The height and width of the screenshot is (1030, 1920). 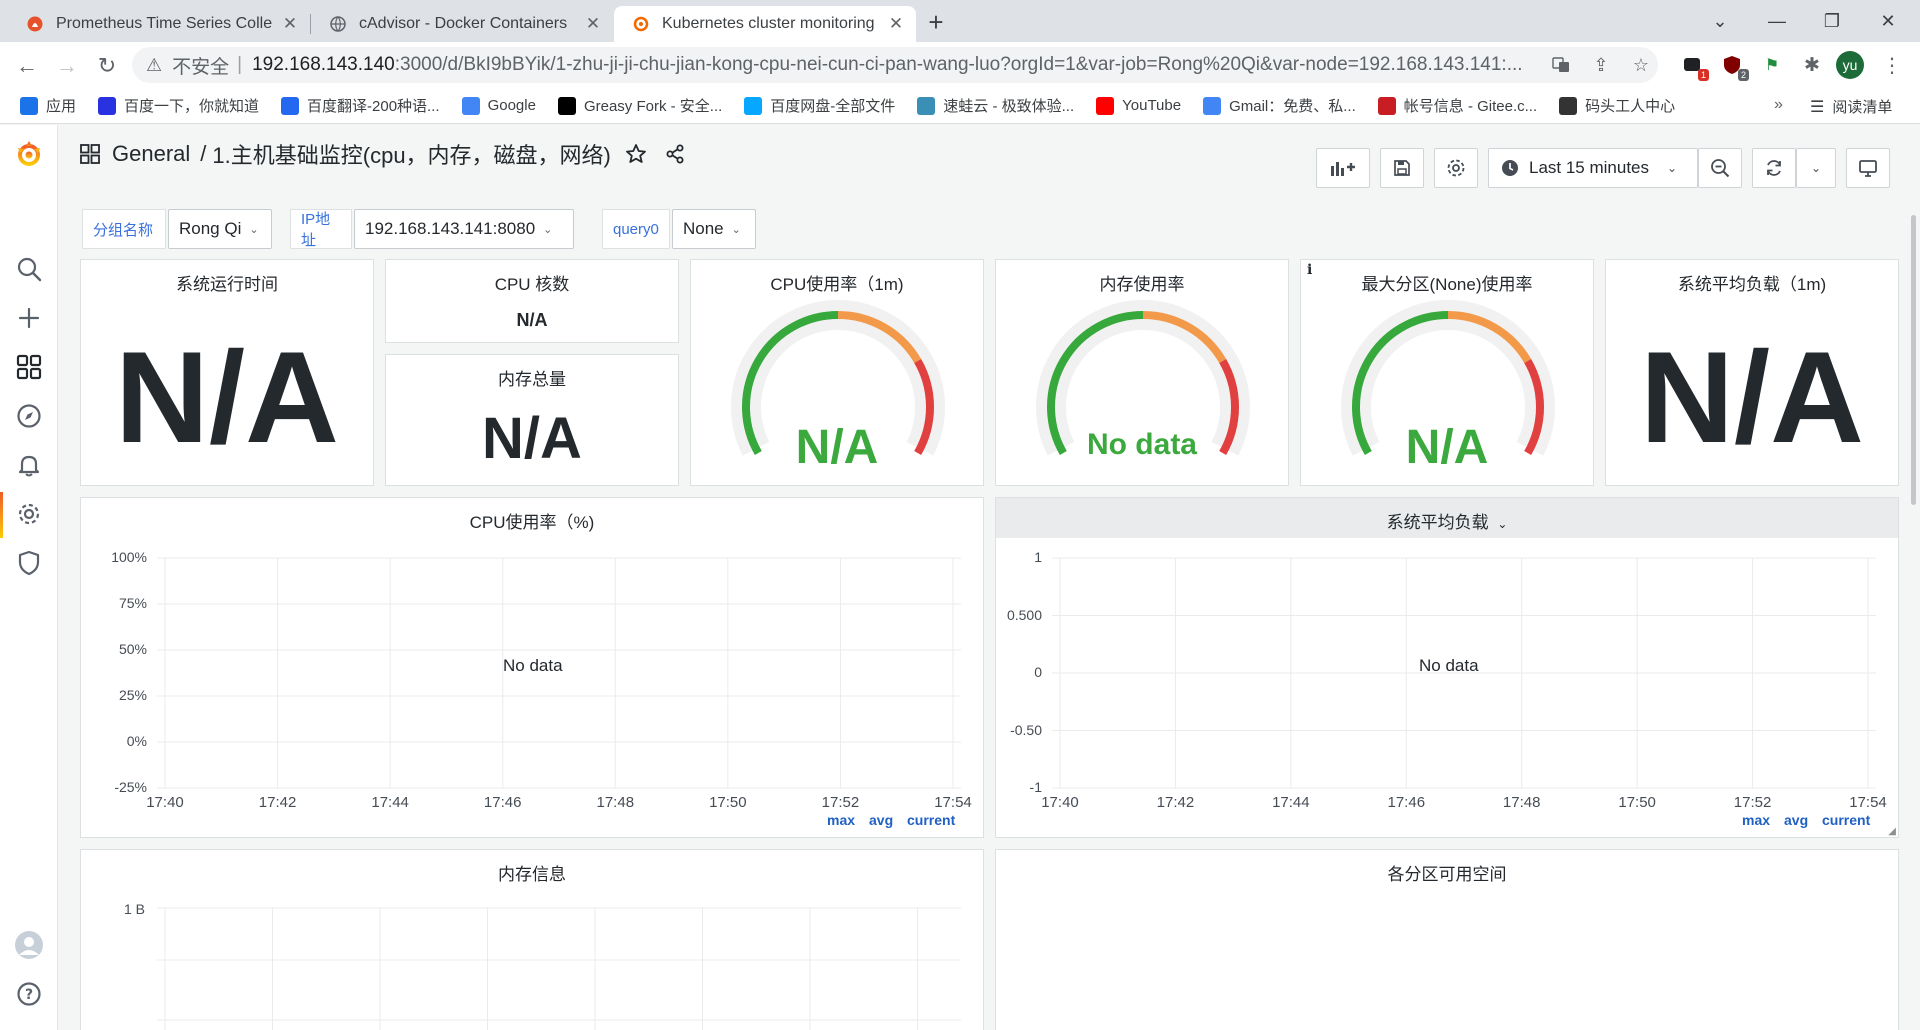 I want to click on bookmark-item: 百度一下，你就知道, so click(x=178, y=105).